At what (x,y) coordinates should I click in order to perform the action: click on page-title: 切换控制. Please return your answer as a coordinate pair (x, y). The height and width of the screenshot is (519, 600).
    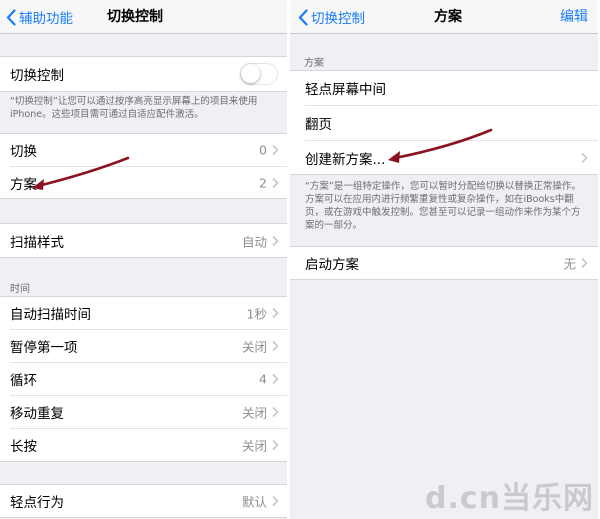
    Looking at the image, I should click on (135, 17).